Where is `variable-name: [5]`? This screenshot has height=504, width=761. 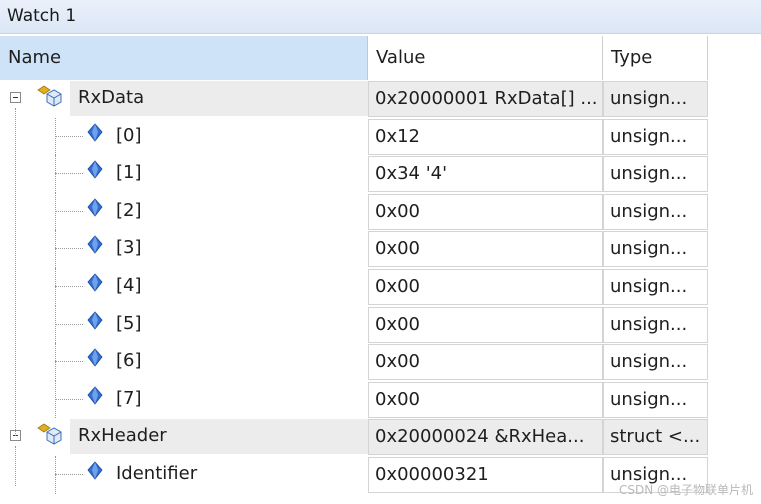
variable-name: [5] is located at coordinates (129, 323).